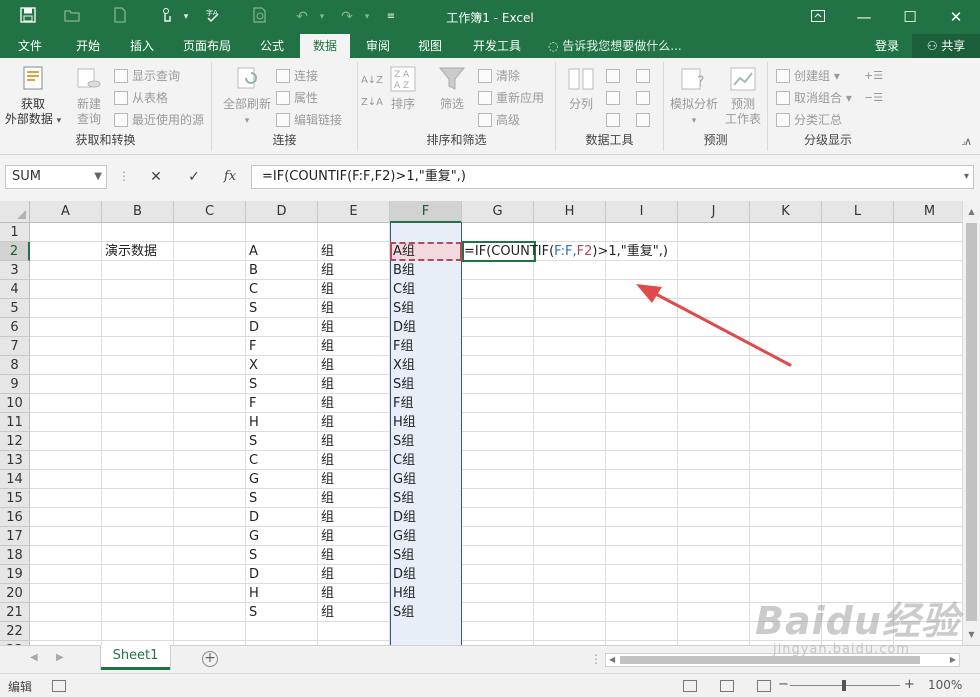 The height and width of the screenshot is (697, 980). I want to click on cell-e13: 组, so click(326, 460).